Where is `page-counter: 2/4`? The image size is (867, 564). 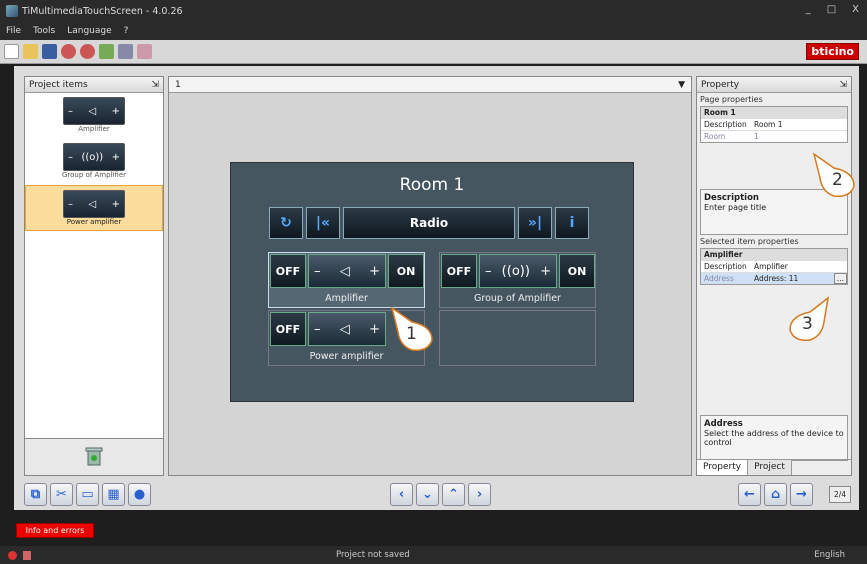 page-counter: 2/4 is located at coordinates (840, 494).